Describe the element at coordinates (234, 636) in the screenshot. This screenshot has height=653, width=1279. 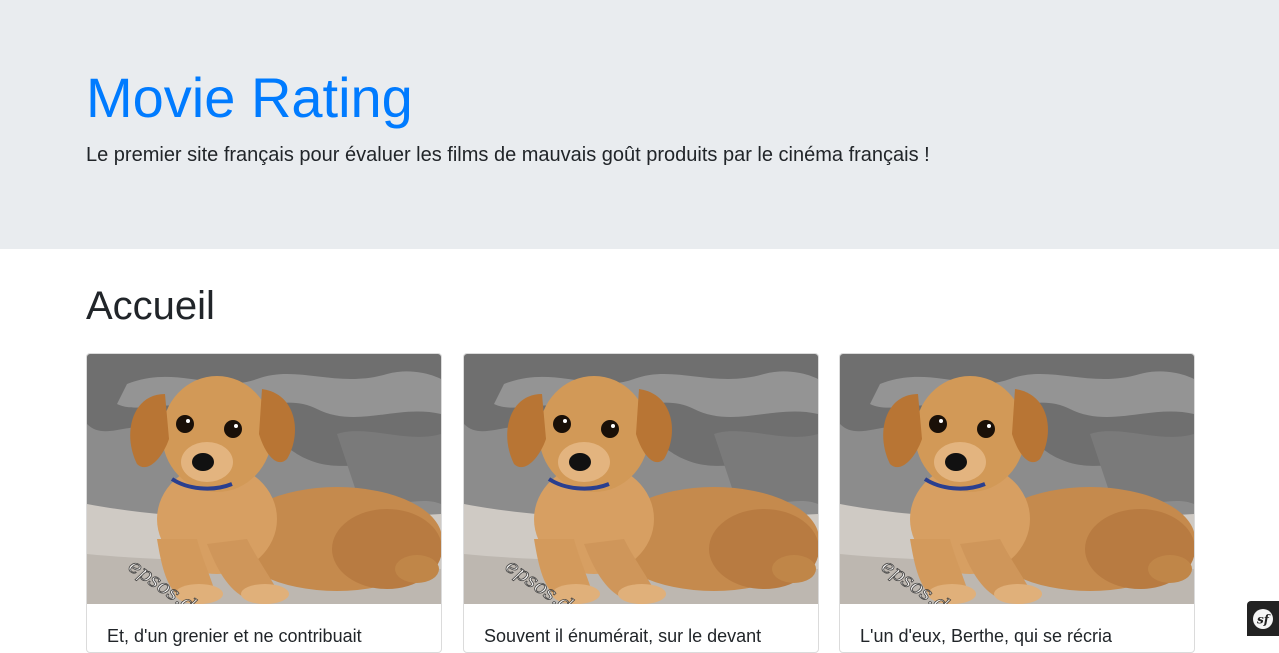
I see `card-text: Et, d'un grenier et ne contribuait` at that location.